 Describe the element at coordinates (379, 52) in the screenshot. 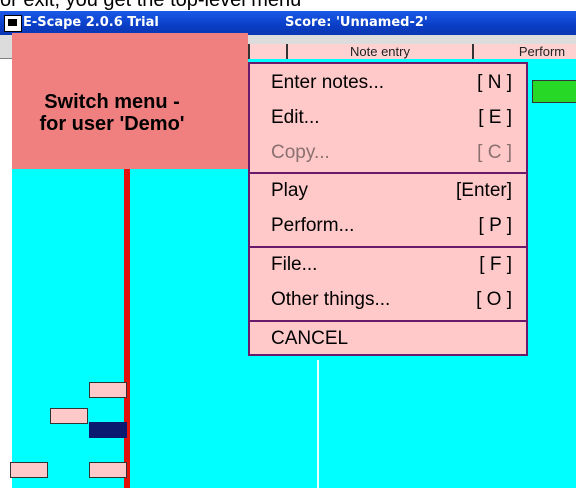

I see `tab-note-entry: Note entry` at that location.